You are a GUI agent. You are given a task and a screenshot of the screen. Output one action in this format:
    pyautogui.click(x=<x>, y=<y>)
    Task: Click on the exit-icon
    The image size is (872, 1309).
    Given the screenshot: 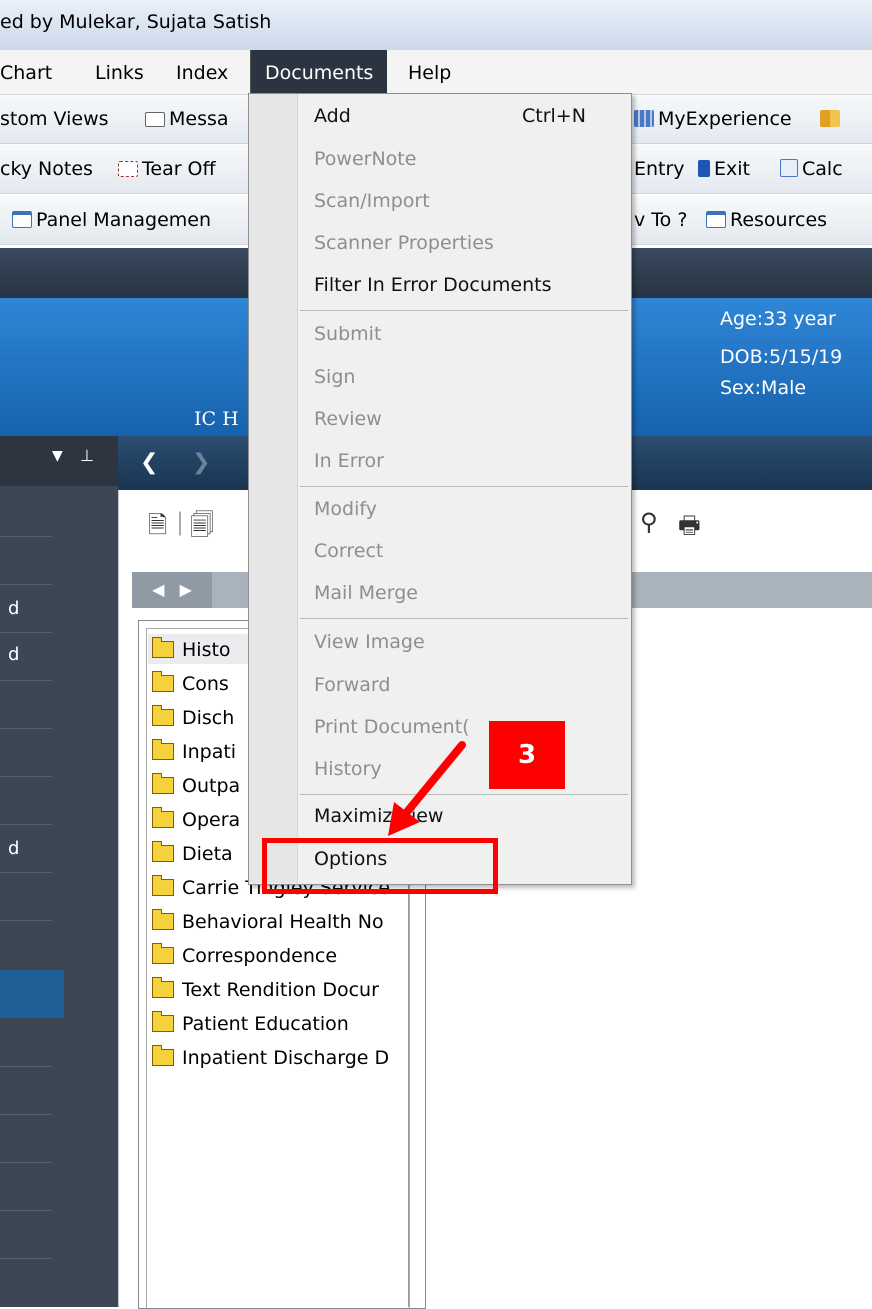 What is the action you would take?
    pyautogui.click(x=704, y=168)
    